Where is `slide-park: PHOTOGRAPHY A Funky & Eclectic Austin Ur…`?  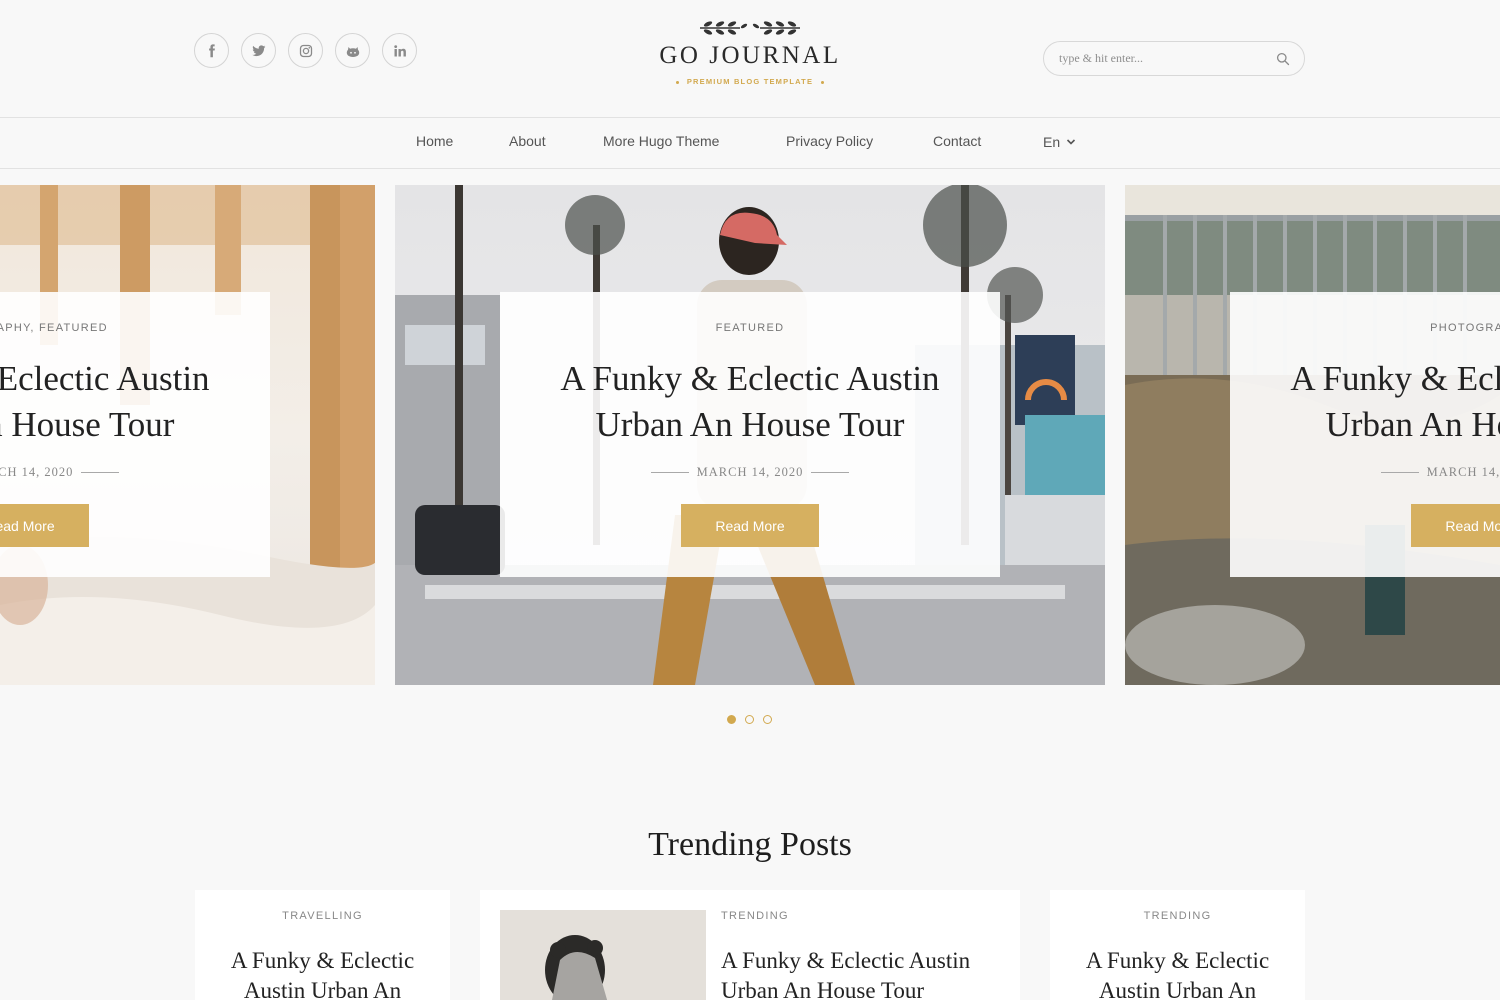
slide-park: PHOTOGRAPHY A Funky & Eclectic Austin Ur… is located at coordinates (1312, 435).